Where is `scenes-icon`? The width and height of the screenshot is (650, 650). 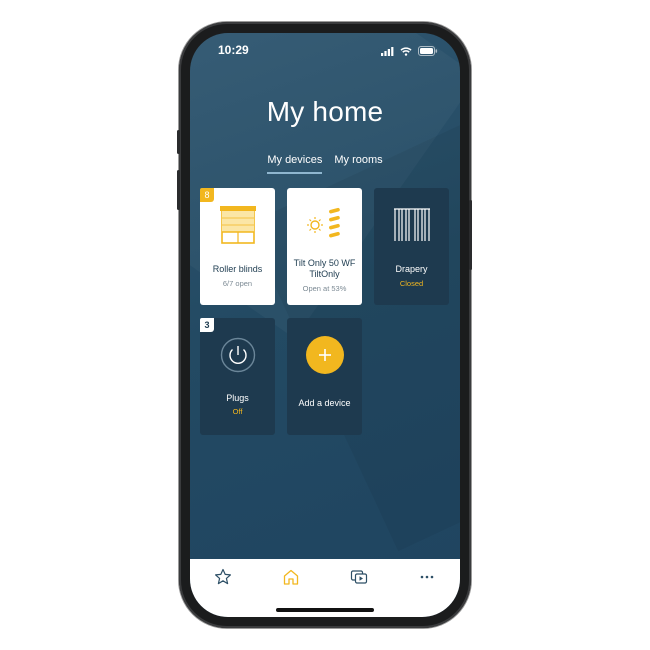
scenes-icon is located at coordinates (359, 577).